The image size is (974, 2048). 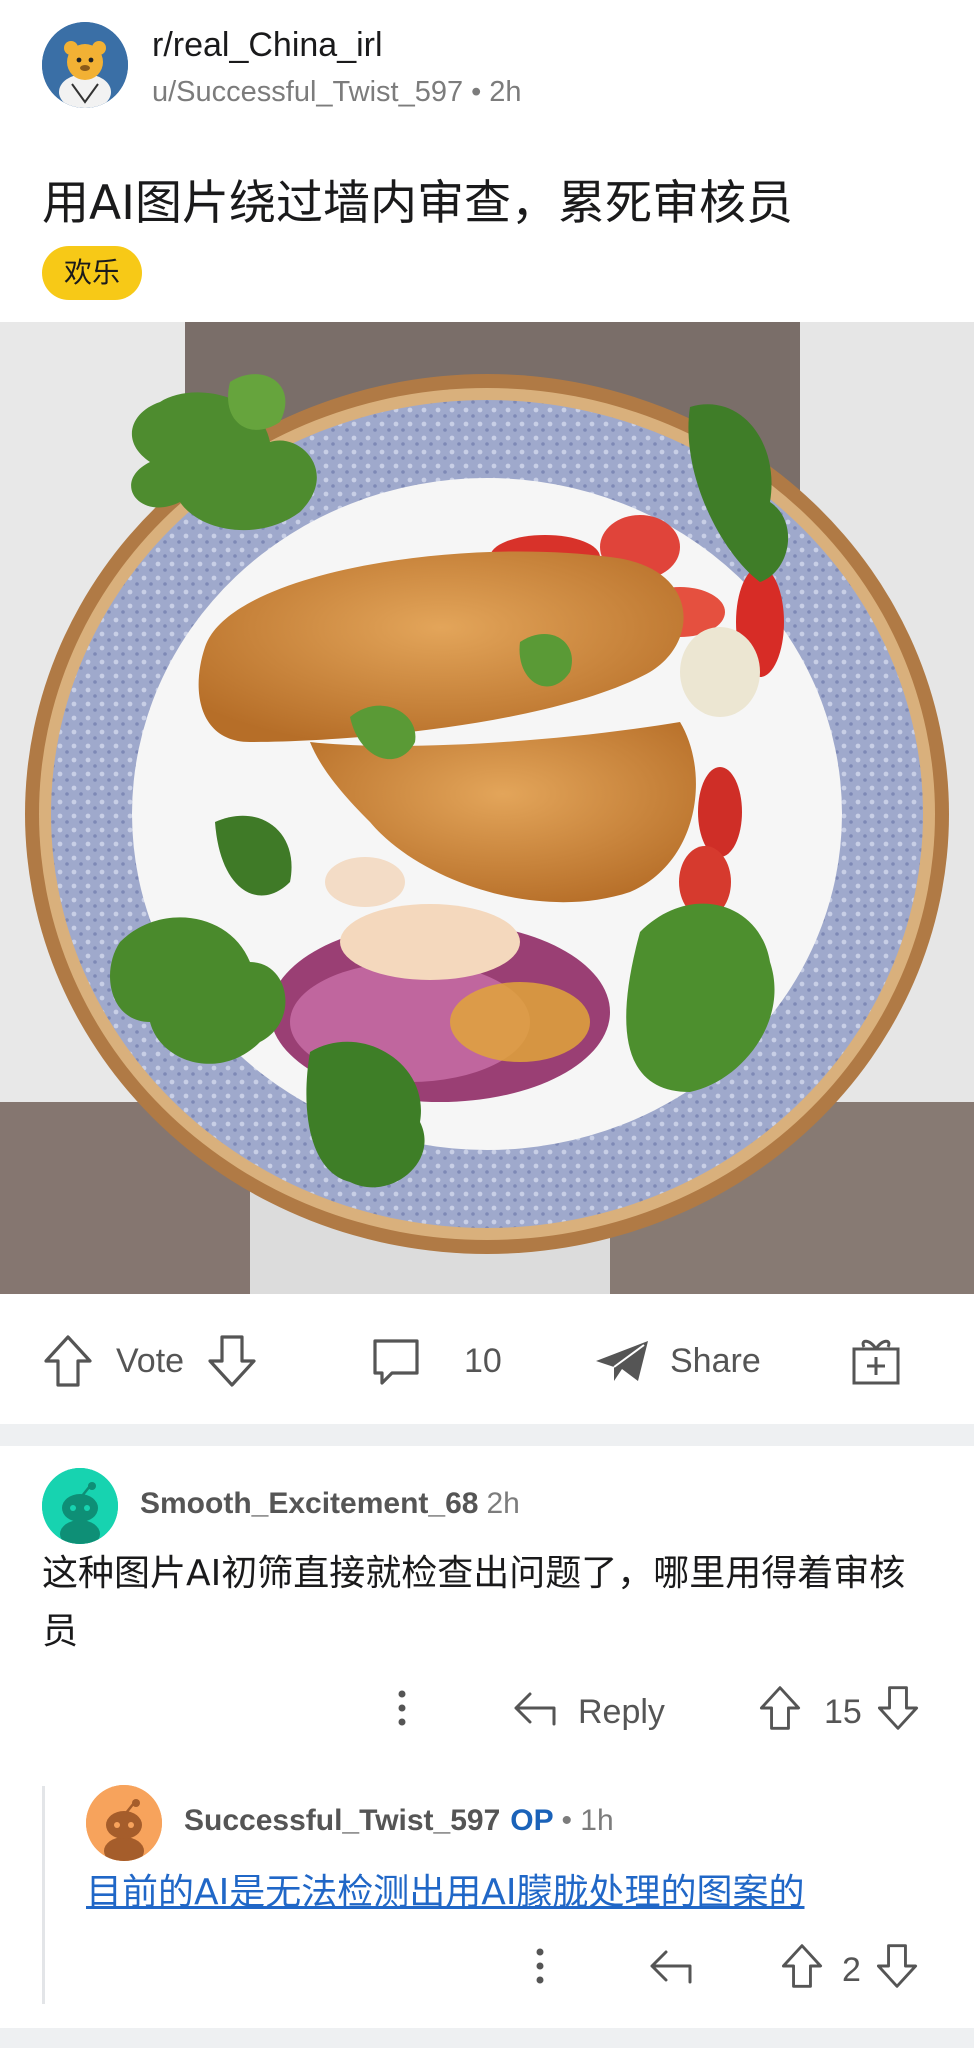 What do you see at coordinates (621, 1711) in the screenshot?
I see `reply-label: Reply` at bounding box center [621, 1711].